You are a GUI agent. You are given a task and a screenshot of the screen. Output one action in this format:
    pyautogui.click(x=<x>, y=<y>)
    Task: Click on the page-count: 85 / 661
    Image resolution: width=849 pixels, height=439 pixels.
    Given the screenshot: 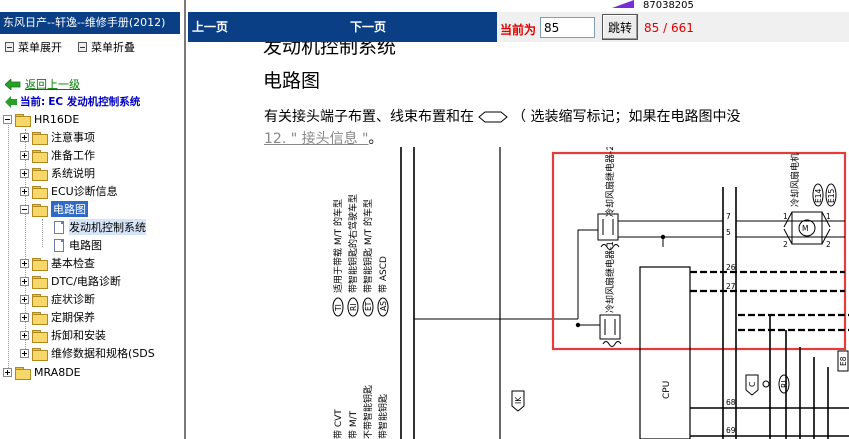 What is the action you would take?
    pyautogui.click(x=669, y=28)
    